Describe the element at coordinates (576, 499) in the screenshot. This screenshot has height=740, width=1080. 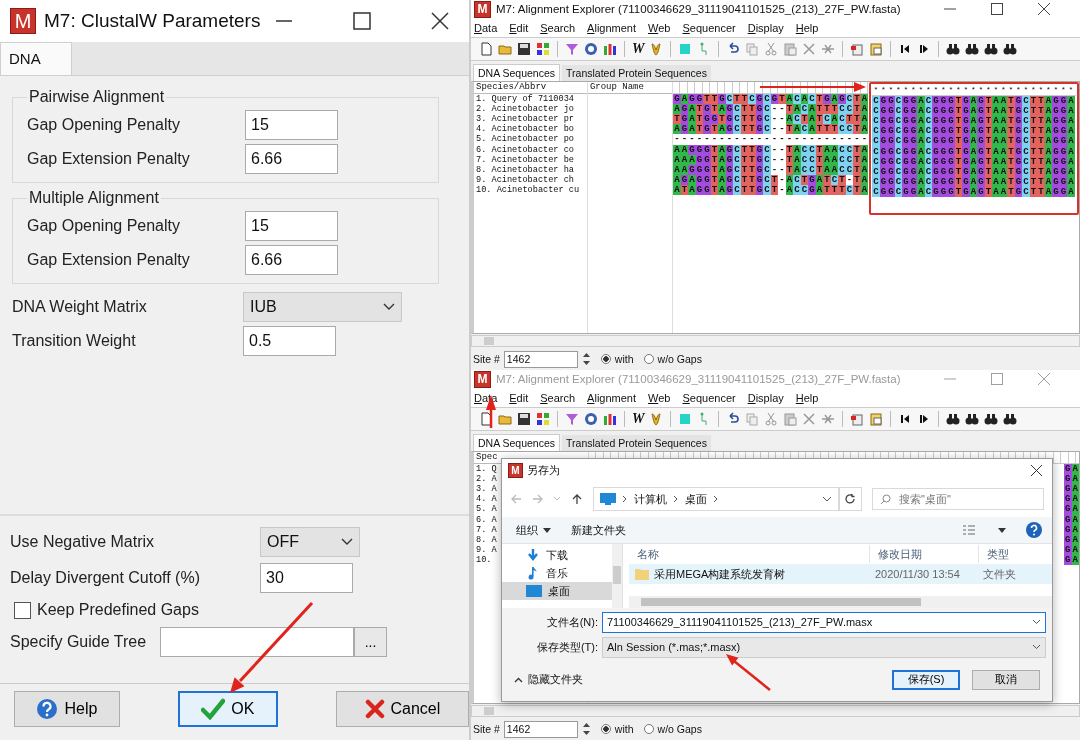
I see `up-arrow-icon` at that location.